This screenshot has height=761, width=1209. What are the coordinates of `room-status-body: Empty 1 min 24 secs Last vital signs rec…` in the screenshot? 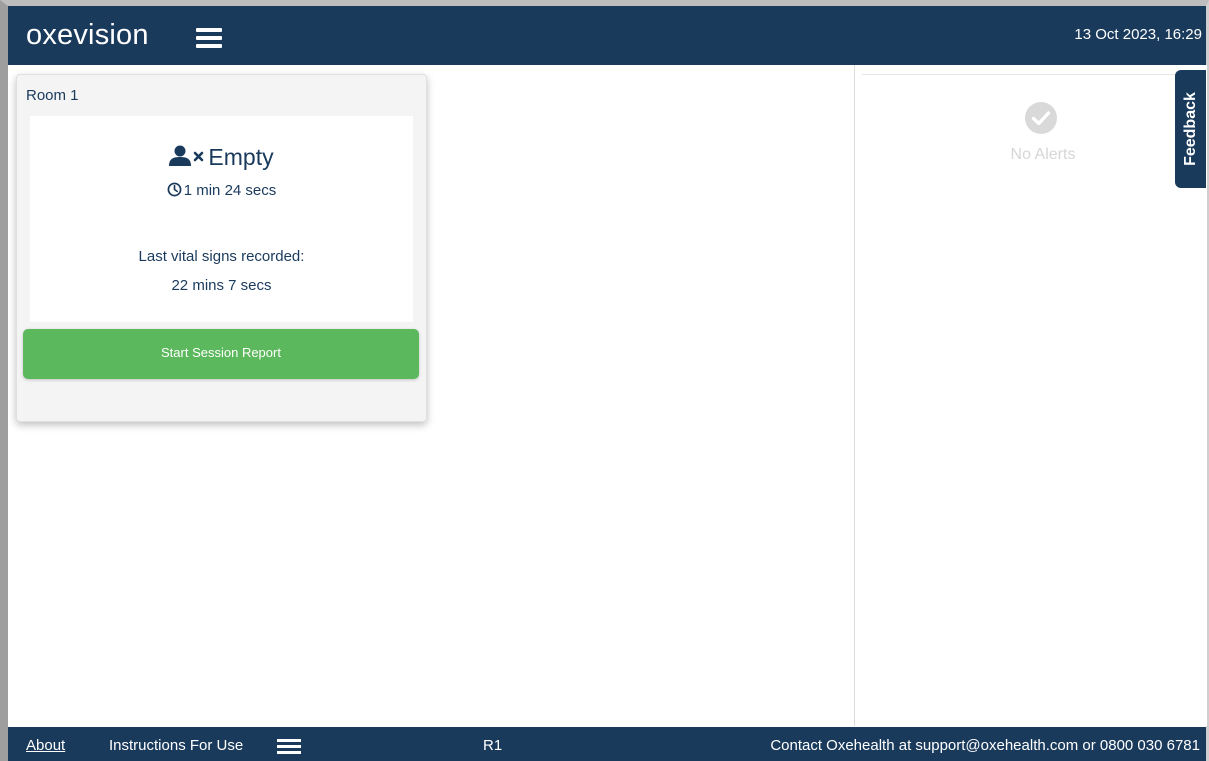 It's located at (221, 219).